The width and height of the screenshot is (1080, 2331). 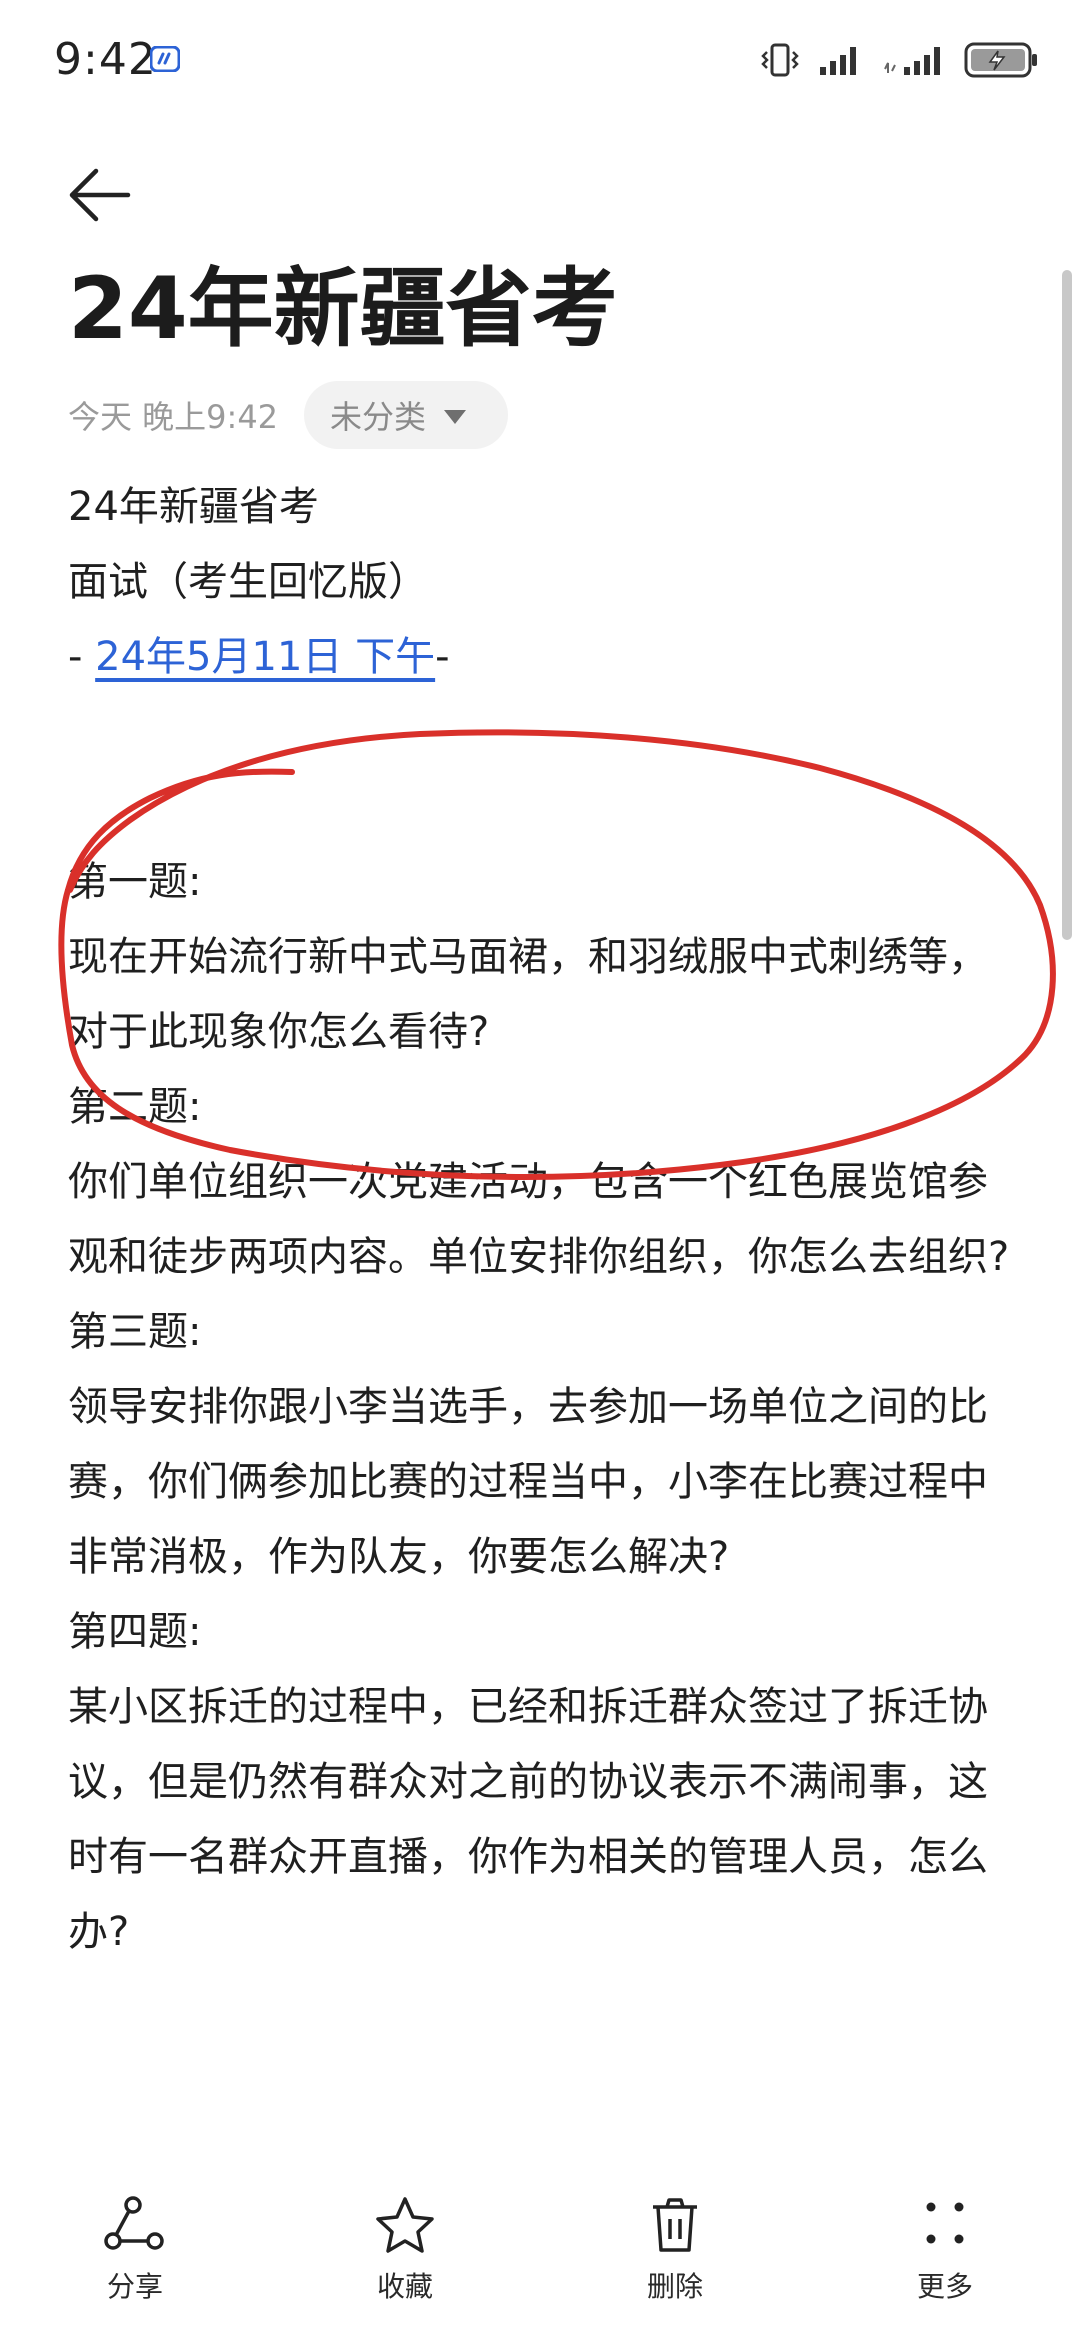 What do you see at coordinates (288, 415) in the screenshot?
I see `note-meta: 今天 晚上9:42 未分类` at bounding box center [288, 415].